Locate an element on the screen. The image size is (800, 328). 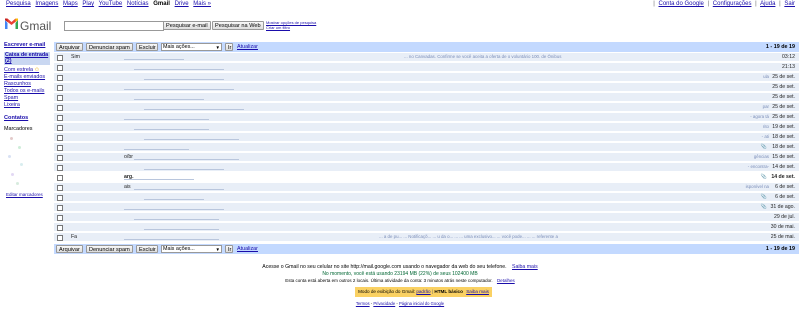
standard-view-link: padrão is located at coordinates (423, 291).